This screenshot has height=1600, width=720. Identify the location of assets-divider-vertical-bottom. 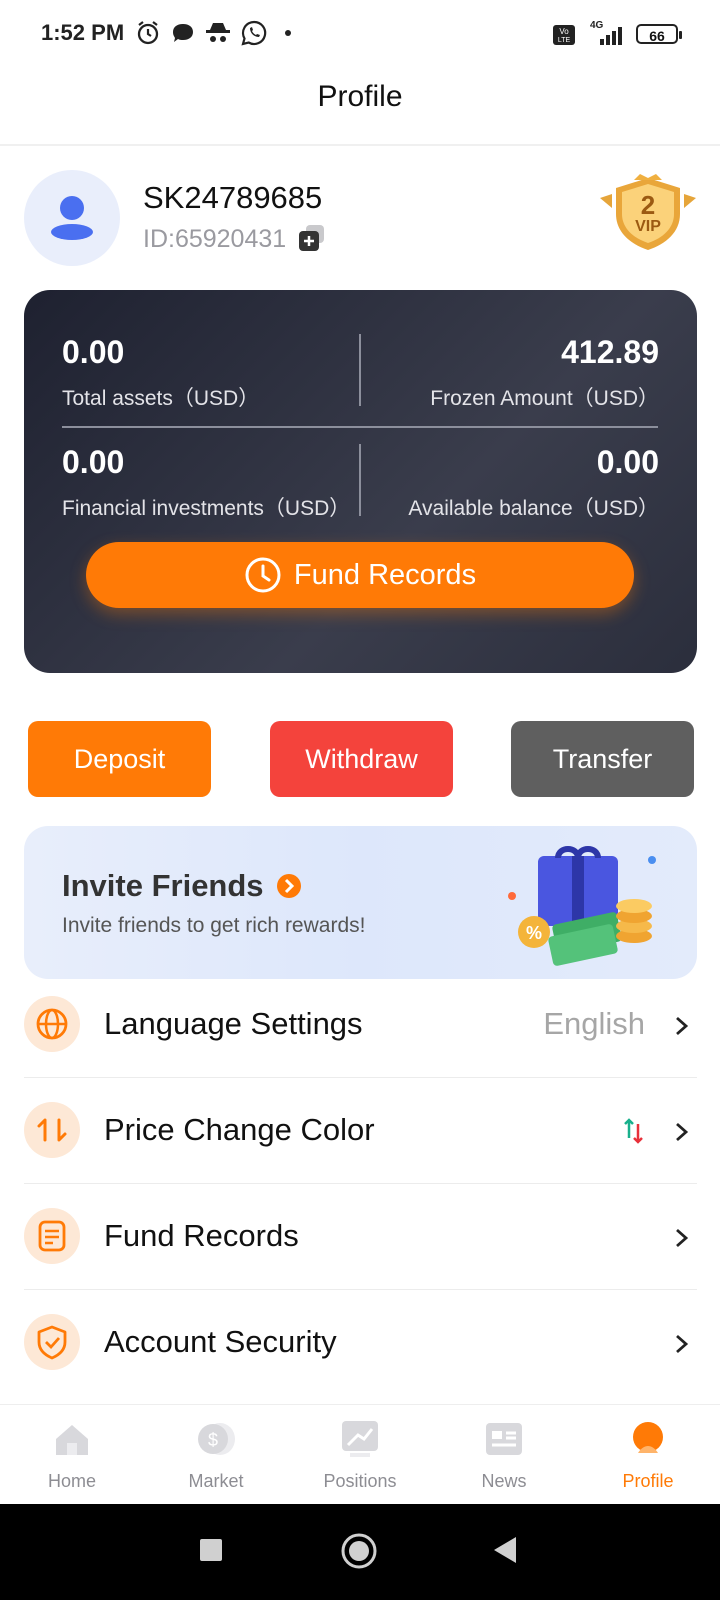
(360, 480).